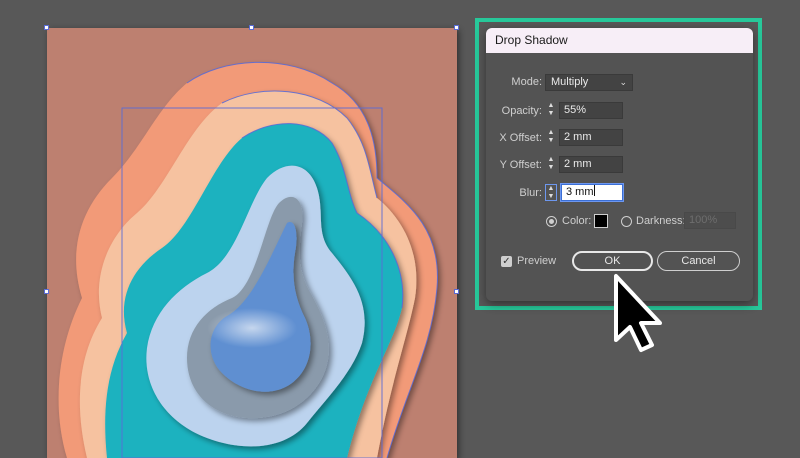  Describe the element at coordinates (551, 137) in the screenshot. I see `x-offset-stepper-icon: ▲ ▼` at that location.